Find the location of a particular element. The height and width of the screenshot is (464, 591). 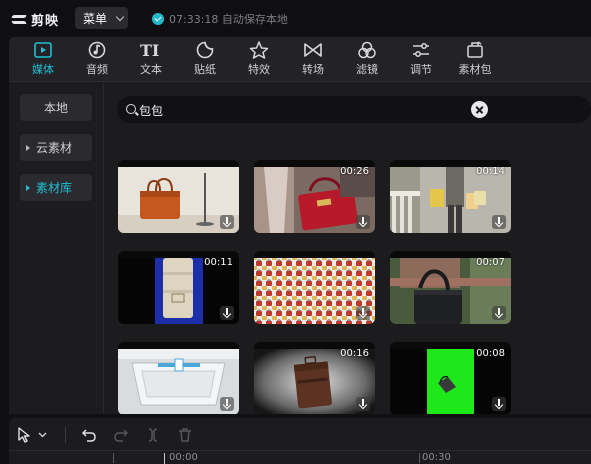

check-icon is located at coordinates (158, 19).